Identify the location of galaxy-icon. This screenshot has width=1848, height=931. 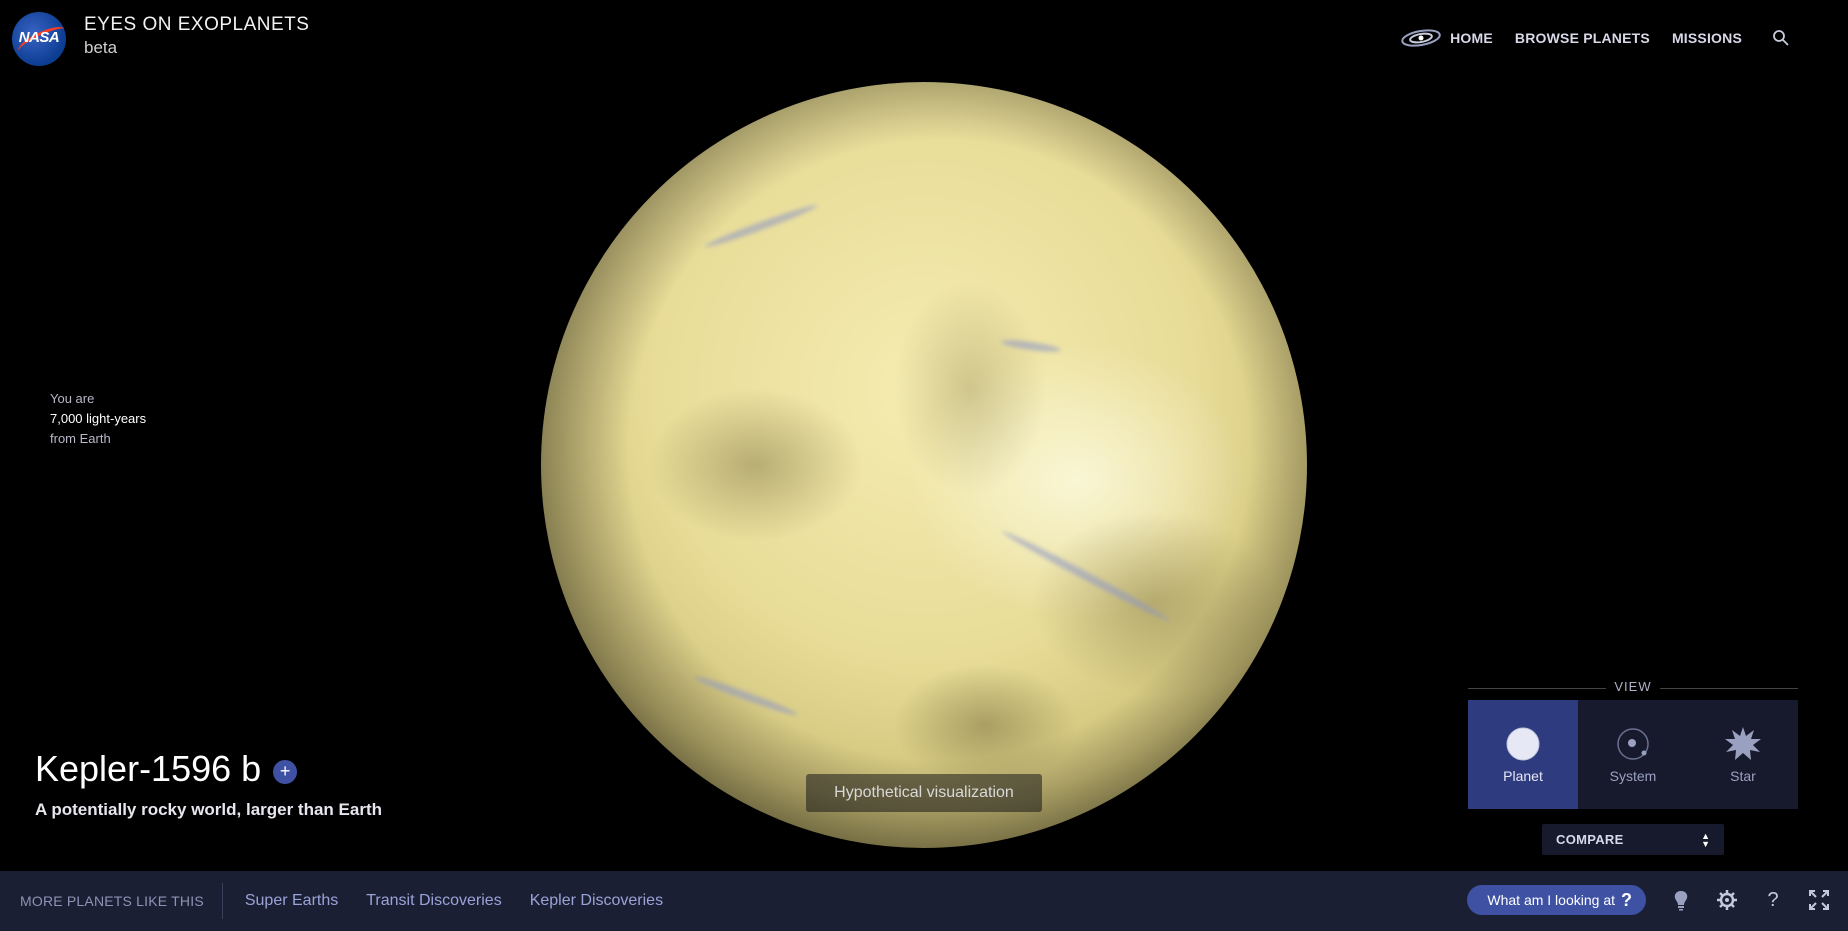
(1421, 38).